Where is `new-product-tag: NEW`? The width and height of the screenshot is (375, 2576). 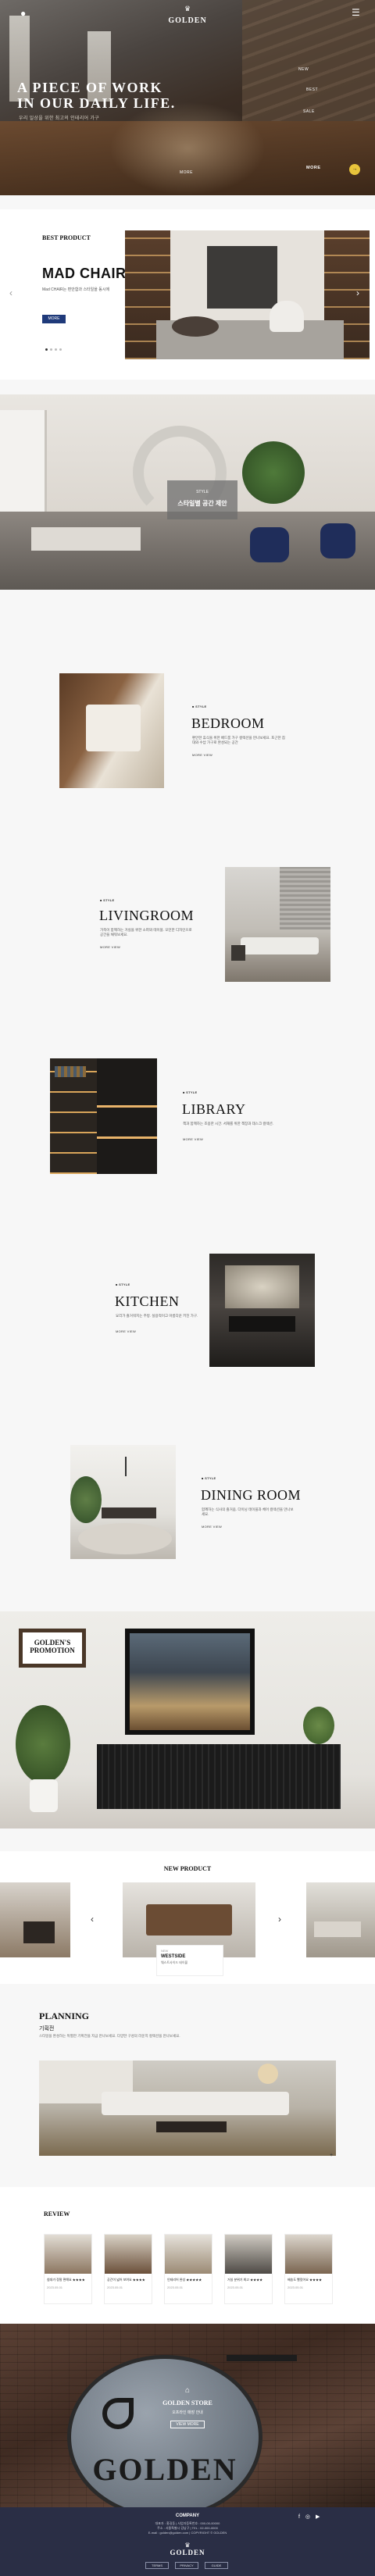 new-product-tag: NEW is located at coordinates (165, 1951).